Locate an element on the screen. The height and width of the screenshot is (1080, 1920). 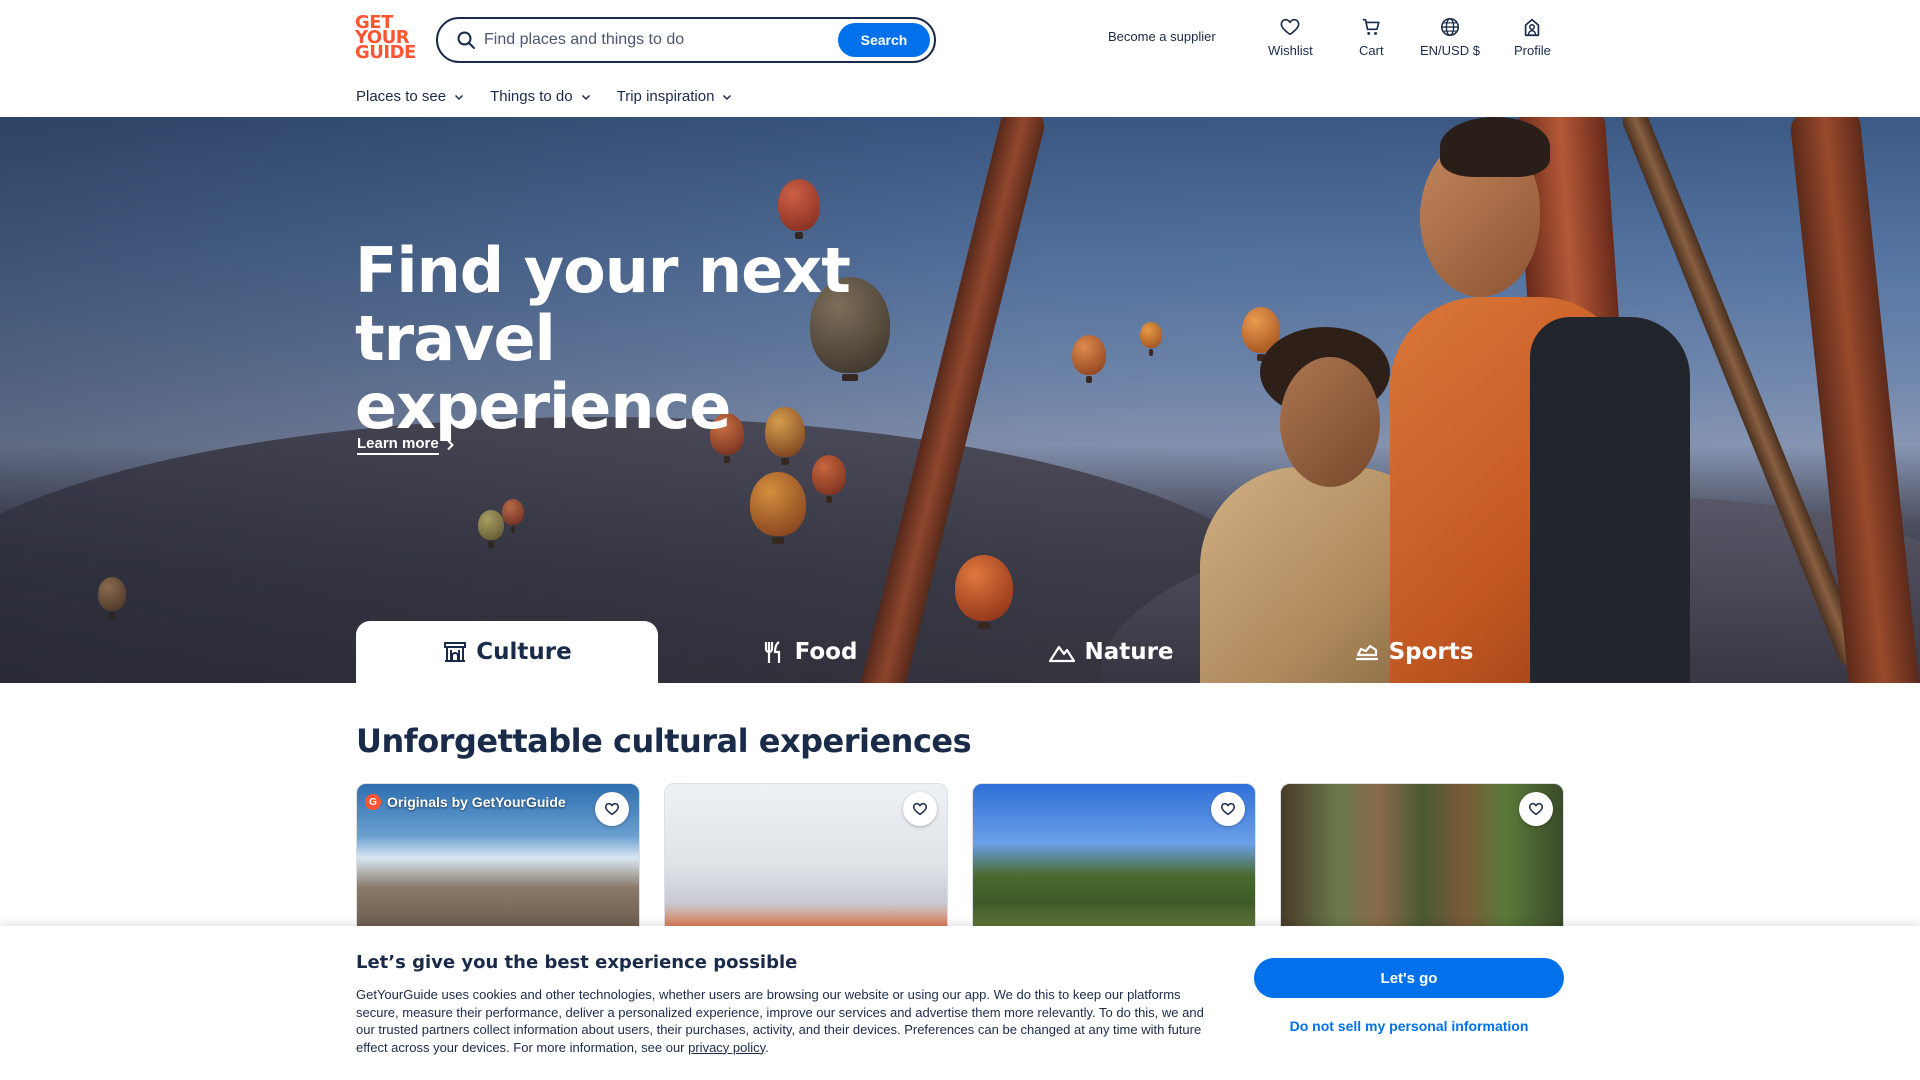
learn-more-label: Learn more is located at coordinates (398, 445).